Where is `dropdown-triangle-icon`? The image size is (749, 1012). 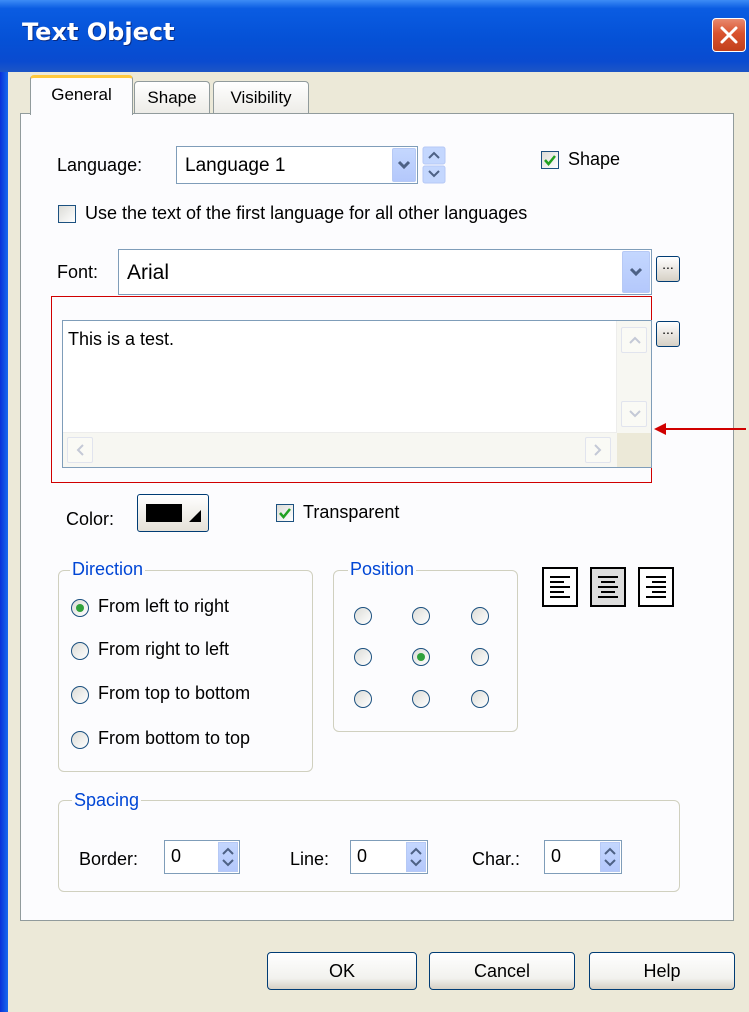 dropdown-triangle-icon is located at coordinates (195, 516).